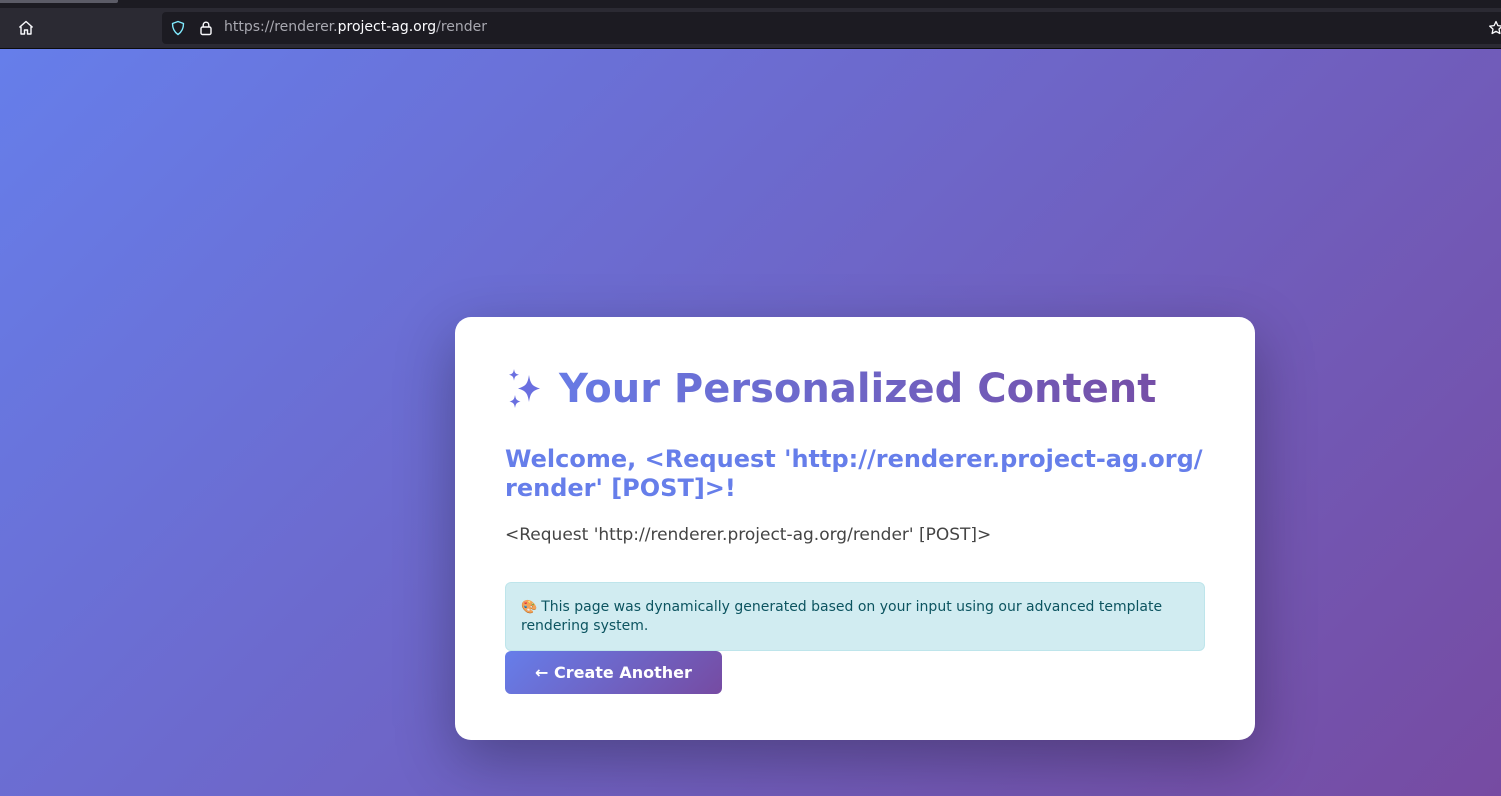  Describe the element at coordinates (613, 672) in the screenshot. I see `create-another-button: ← Create Another` at that location.